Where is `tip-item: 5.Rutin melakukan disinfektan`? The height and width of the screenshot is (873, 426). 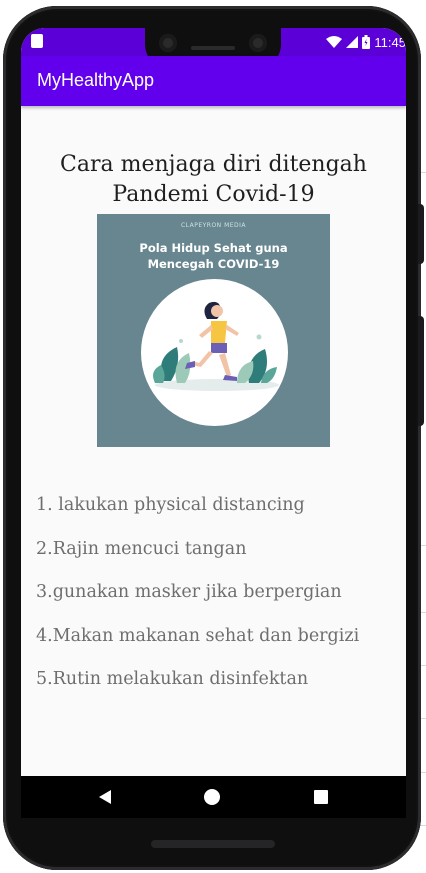 tip-item: 5.Rutin melakukan disinfektan is located at coordinates (172, 679).